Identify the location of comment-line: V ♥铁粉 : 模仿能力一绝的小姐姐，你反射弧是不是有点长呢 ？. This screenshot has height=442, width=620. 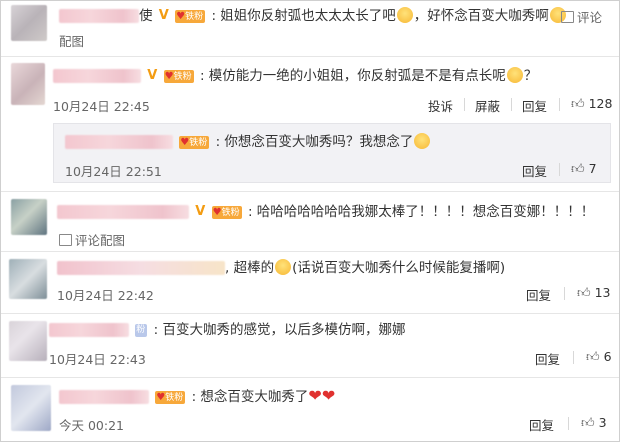
(295, 76).